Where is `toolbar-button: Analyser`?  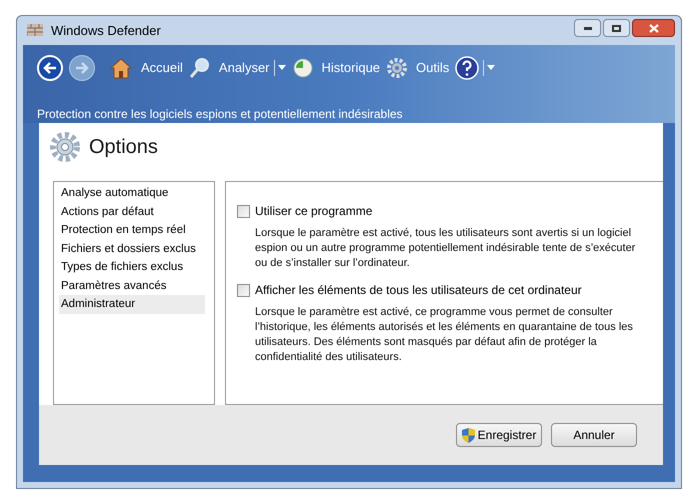 toolbar-button: Analyser is located at coordinates (229, 67).